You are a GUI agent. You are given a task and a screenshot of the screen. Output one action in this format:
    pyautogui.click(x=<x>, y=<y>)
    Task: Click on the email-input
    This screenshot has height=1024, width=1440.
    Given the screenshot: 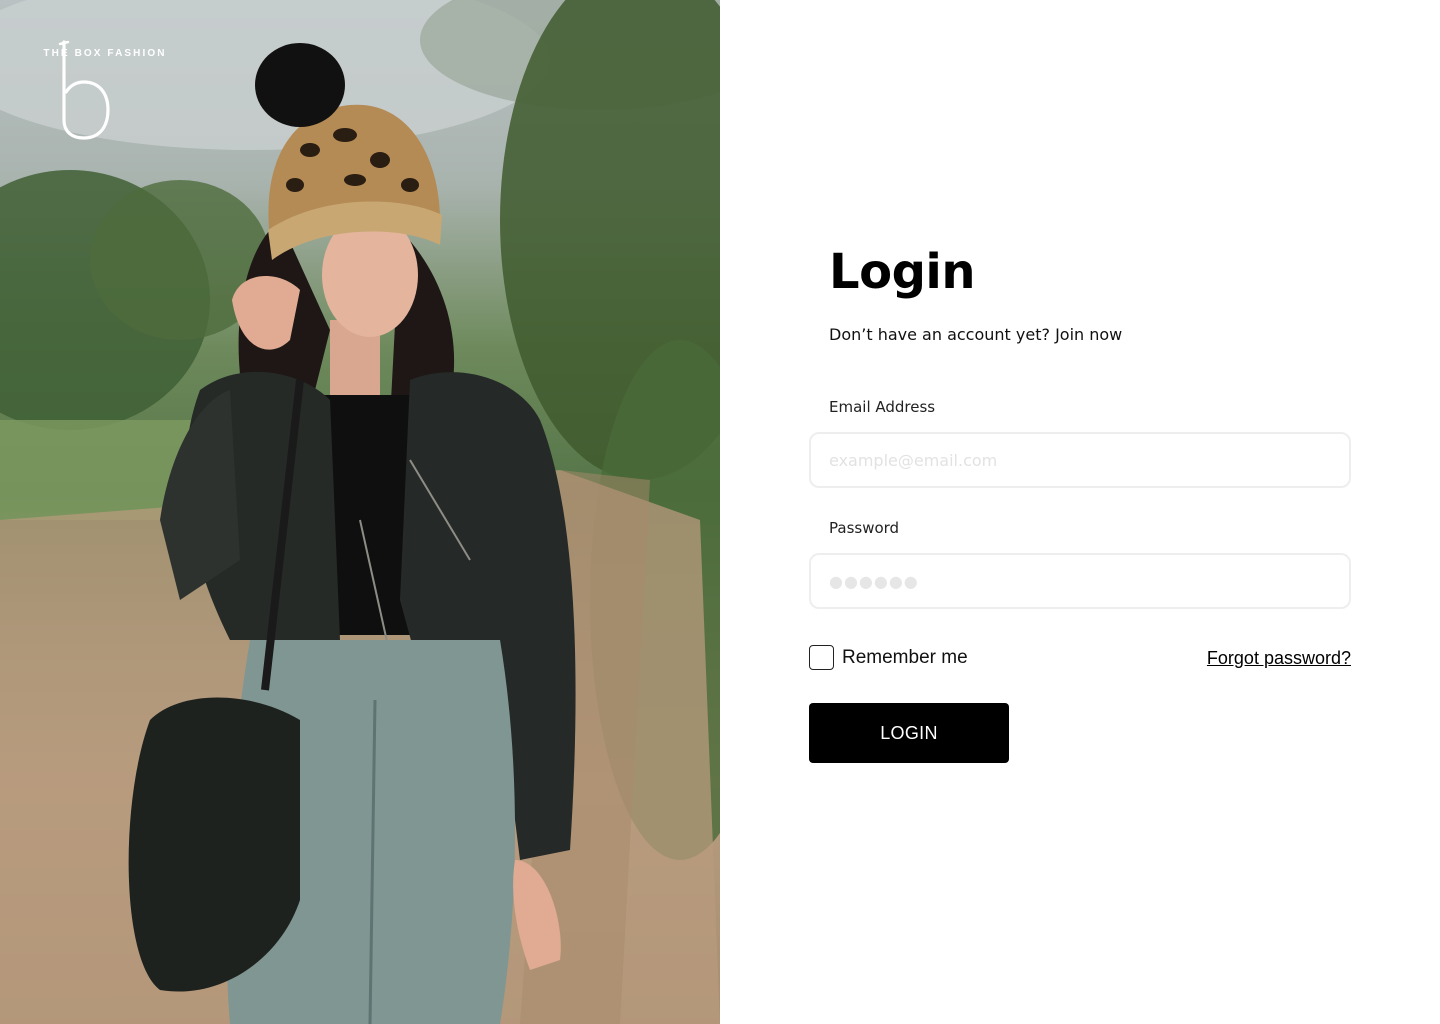 What is the action you would take?
    pyautogui.click(x=1080, y=460)
    